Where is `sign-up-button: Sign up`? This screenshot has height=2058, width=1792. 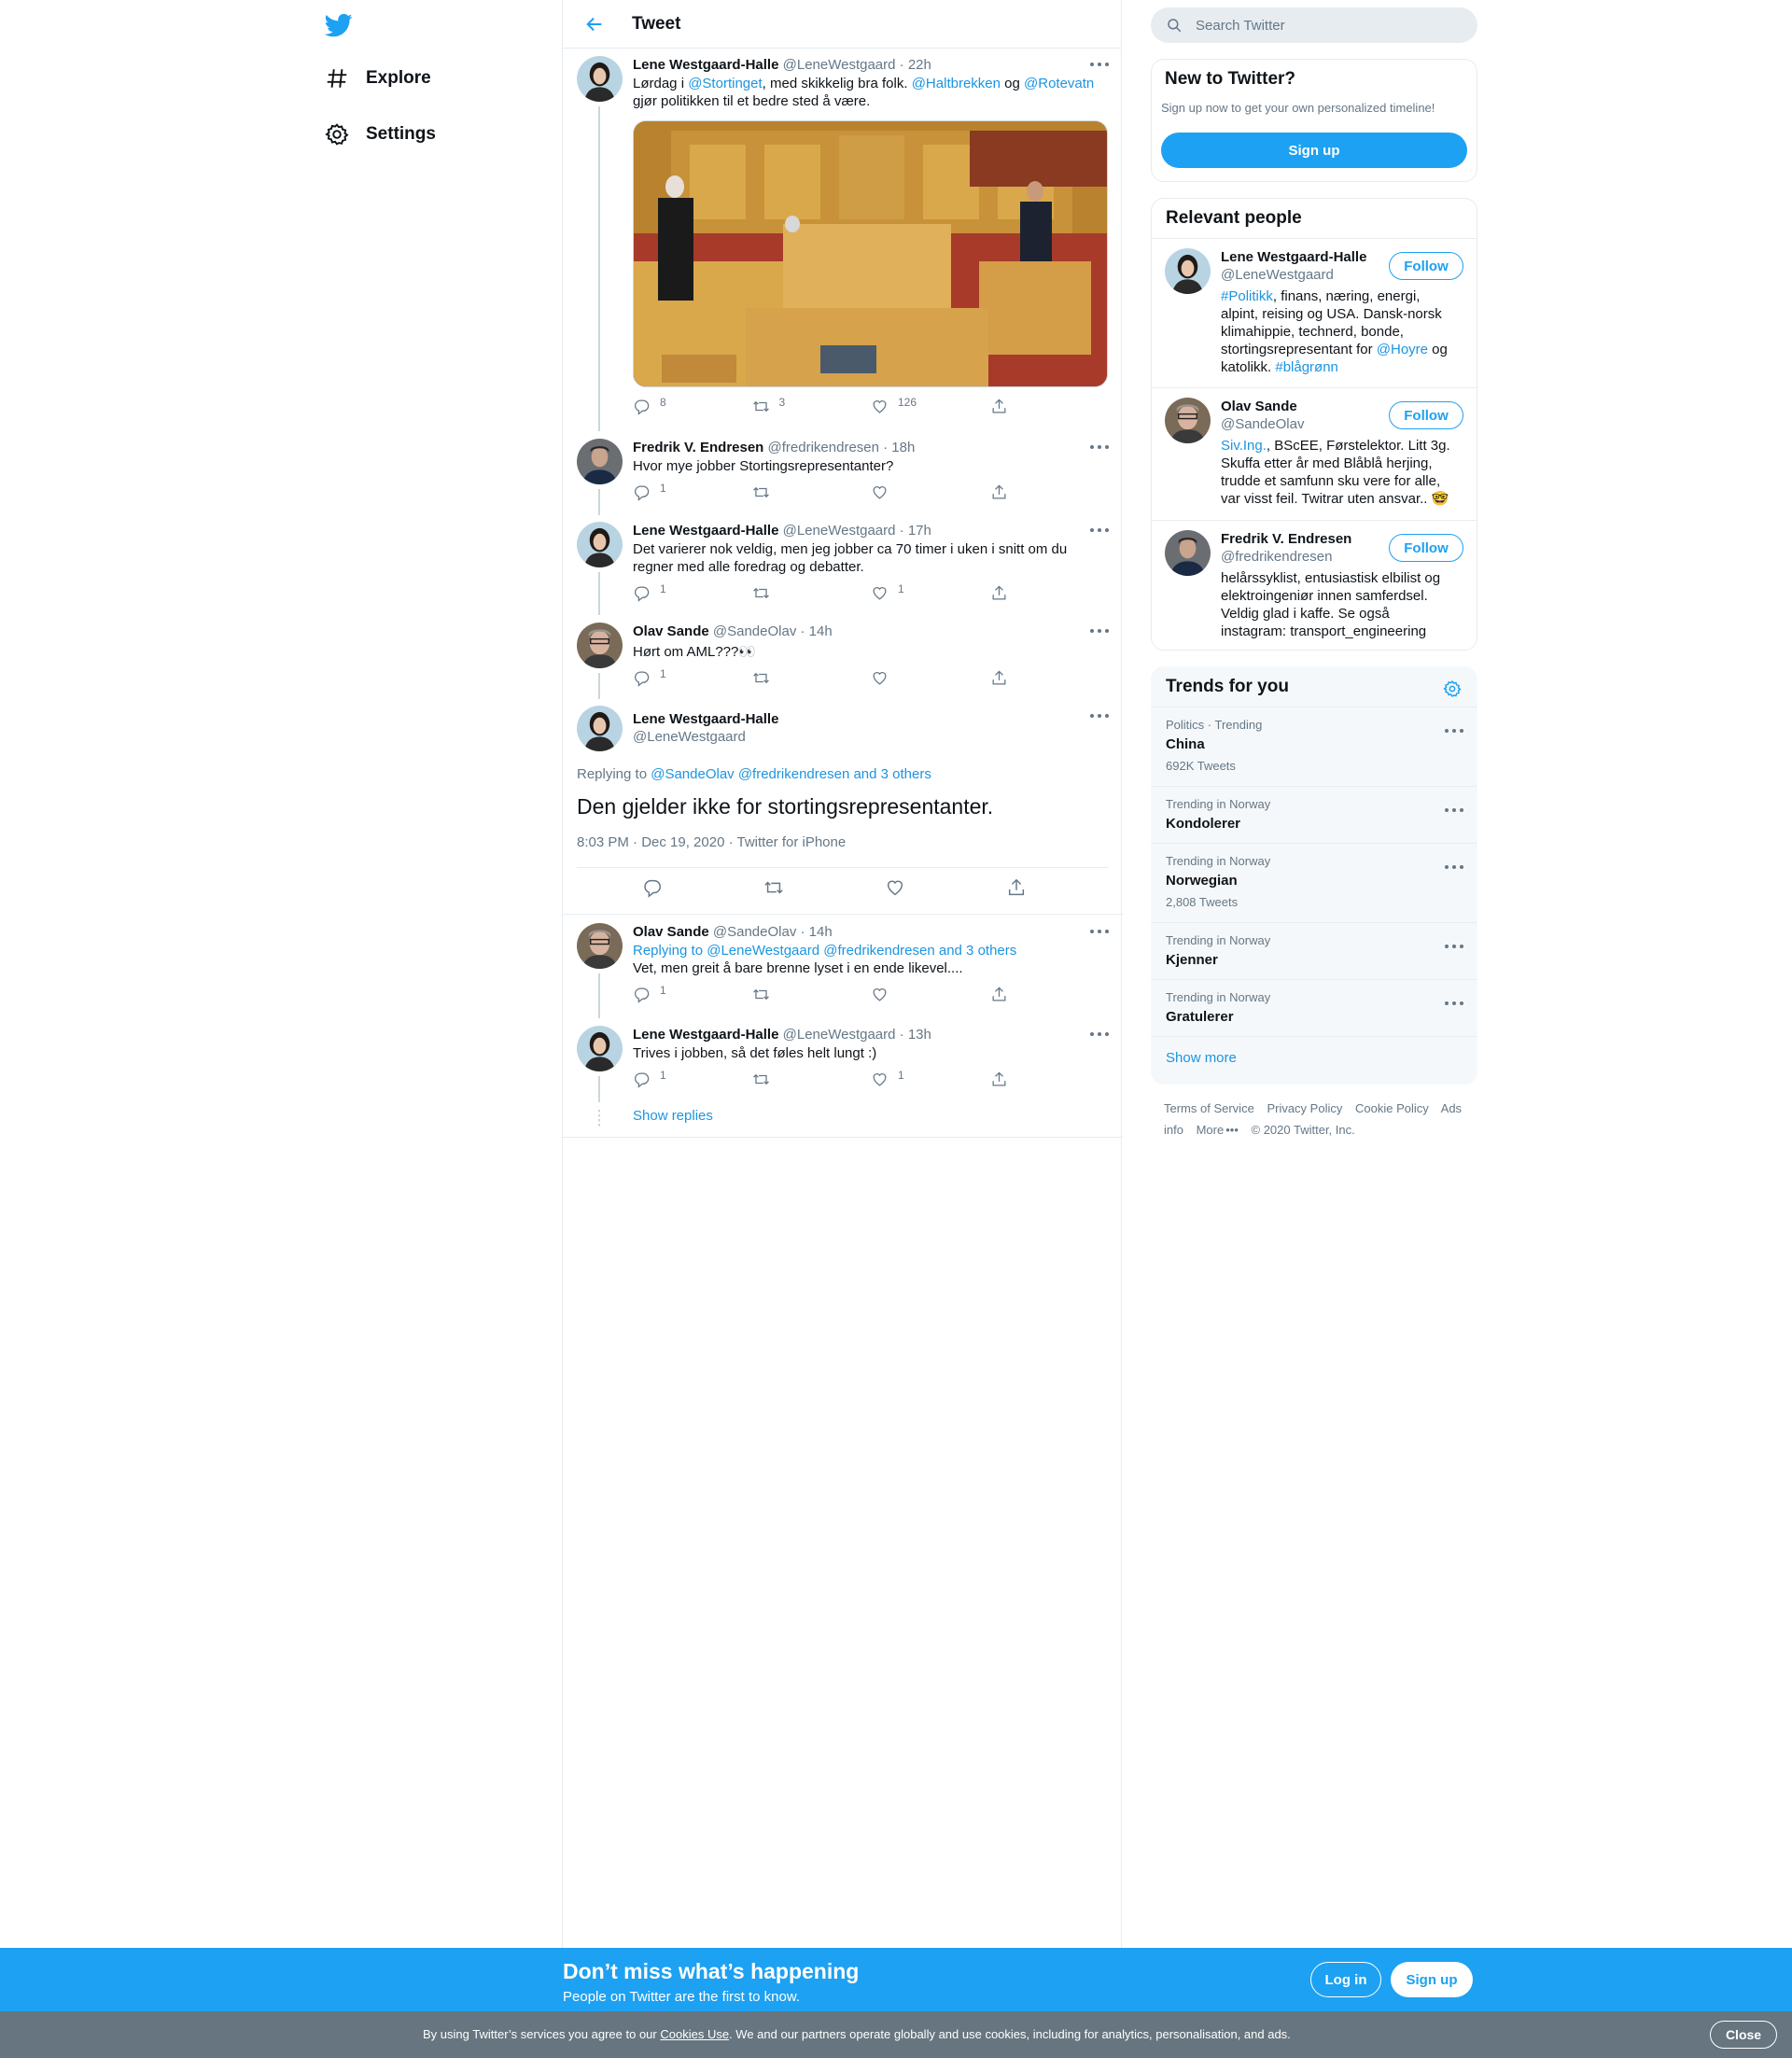 sign-up-button: Sign up is located at coordinates (1314, 150).